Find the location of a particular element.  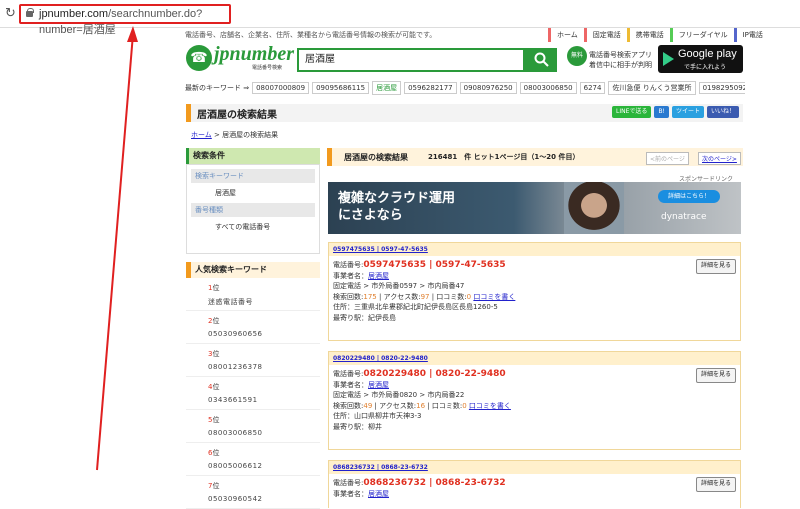

popular-item: 5位 08003006850 is located at coordinates (253, 426).